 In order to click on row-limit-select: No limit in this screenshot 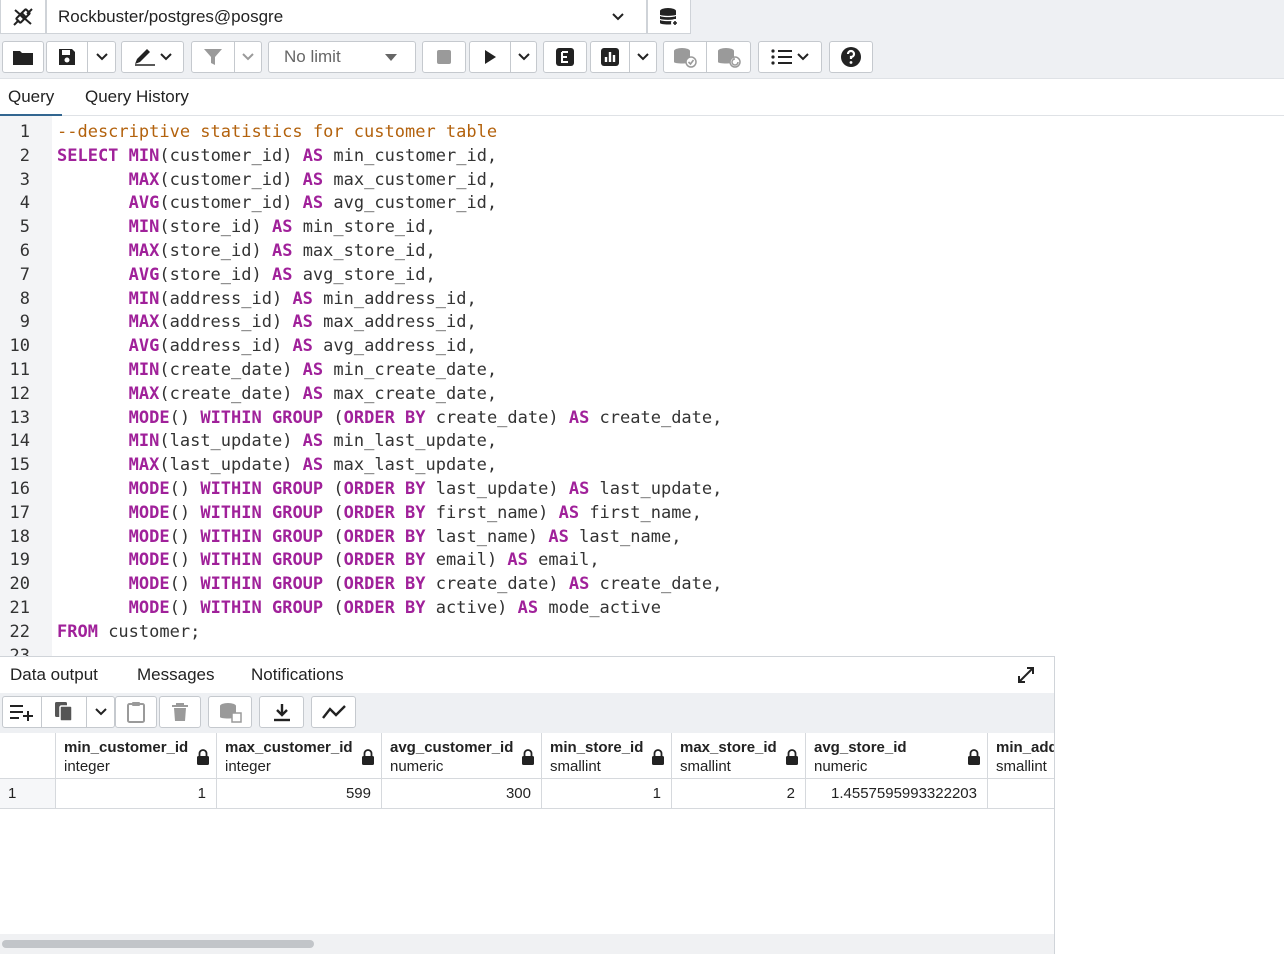, I will do `click(342, 57)`.